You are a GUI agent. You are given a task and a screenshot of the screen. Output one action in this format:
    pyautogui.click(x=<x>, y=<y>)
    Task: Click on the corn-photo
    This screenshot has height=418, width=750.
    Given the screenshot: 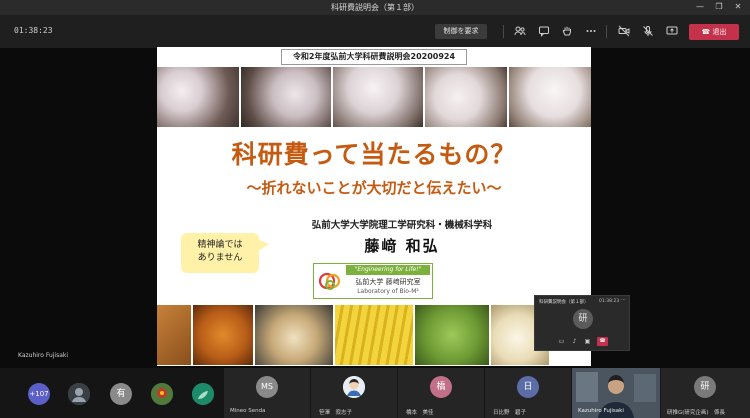 What is the action you would take?
    pyautogui.click(x=374, y=335)
    